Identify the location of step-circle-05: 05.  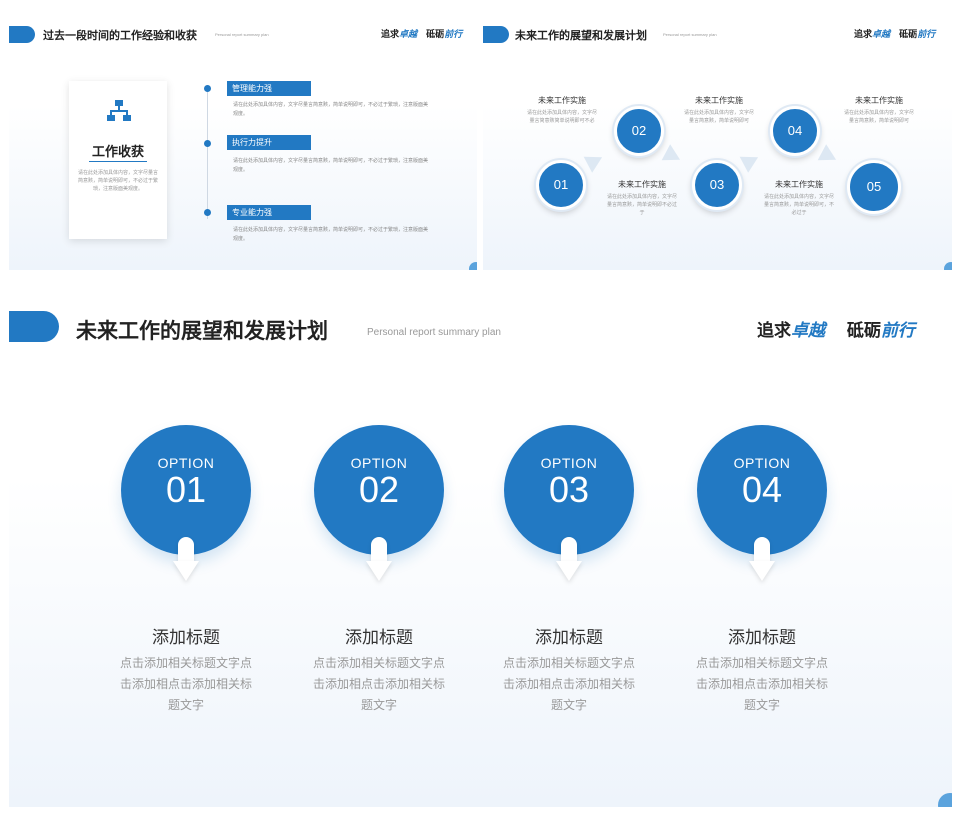
(874, 187).